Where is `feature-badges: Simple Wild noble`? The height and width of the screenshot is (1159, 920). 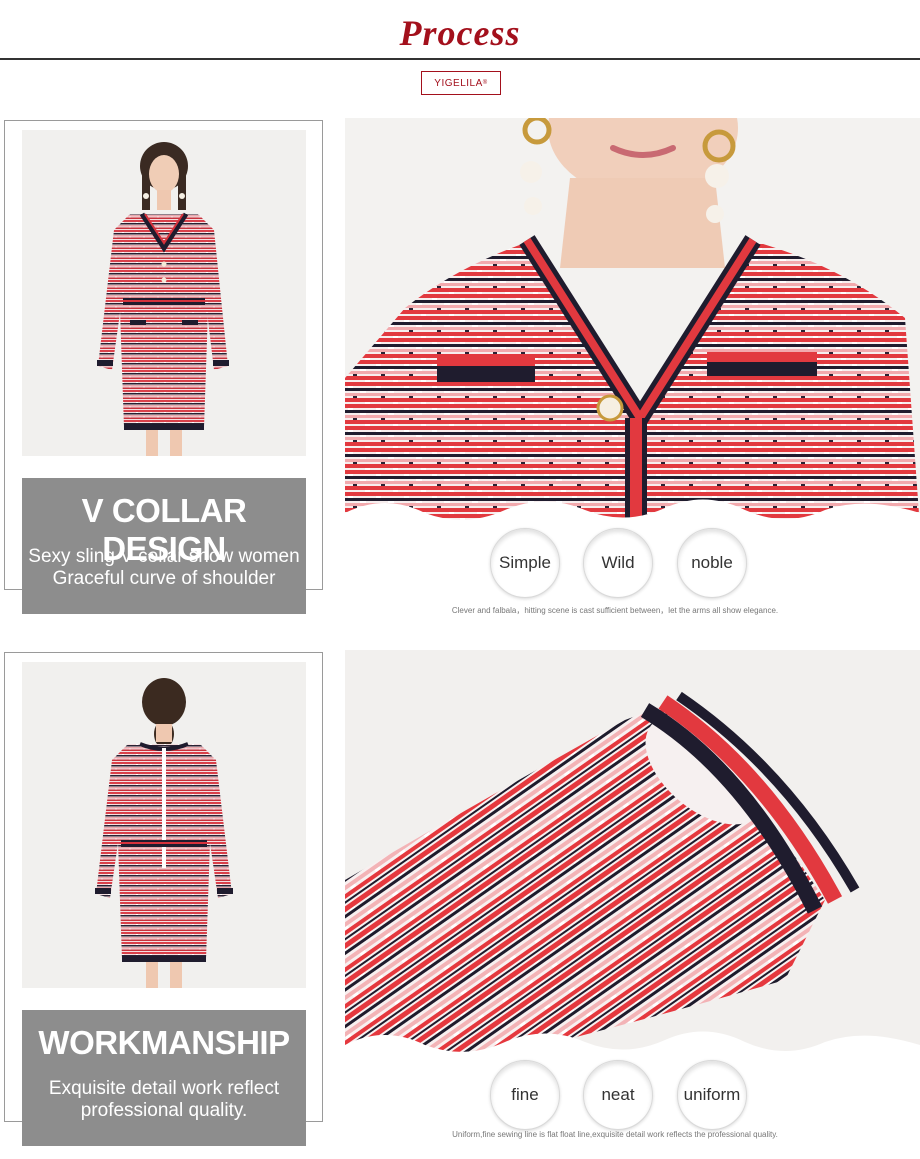
feature-badges: Simple Wild noble is located at coordinates (635, 563).